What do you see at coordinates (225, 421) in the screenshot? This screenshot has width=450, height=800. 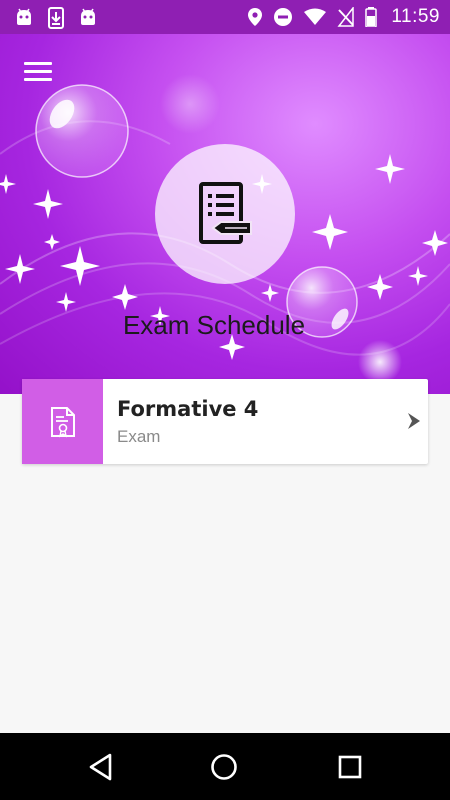 I see `exam-list-item: Formative 4 Exam` at bounding box center [225, 421].